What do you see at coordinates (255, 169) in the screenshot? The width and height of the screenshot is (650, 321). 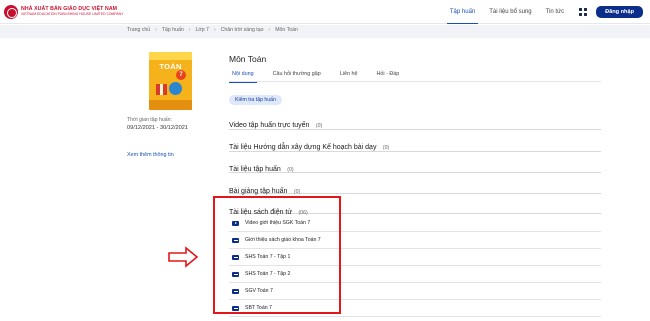 I see `section-title: Tài liệu tập huấn` at bounding box center [255, 169].